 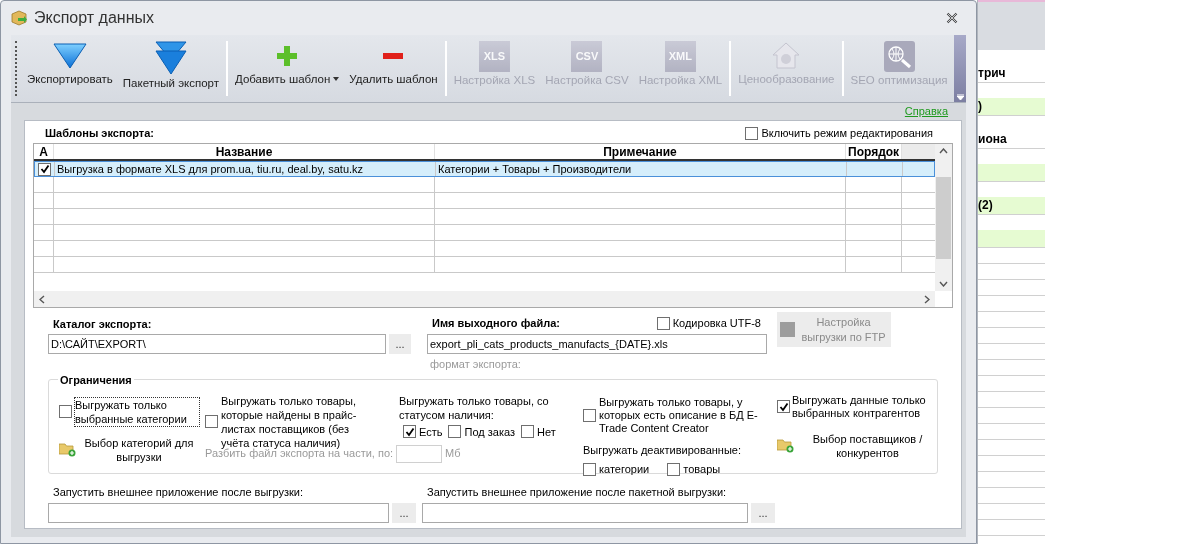 I want to click on split-size-field, so click(x=419, y=453).